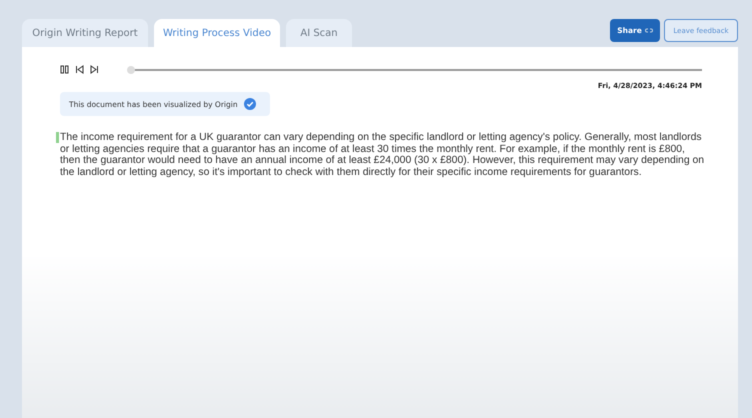 The height and width of the screenshot is (418, 752). What do you see at coordinates (57, 137) in the screenshot?
I see `cursor-highlight` at bounding box center [57, 137].